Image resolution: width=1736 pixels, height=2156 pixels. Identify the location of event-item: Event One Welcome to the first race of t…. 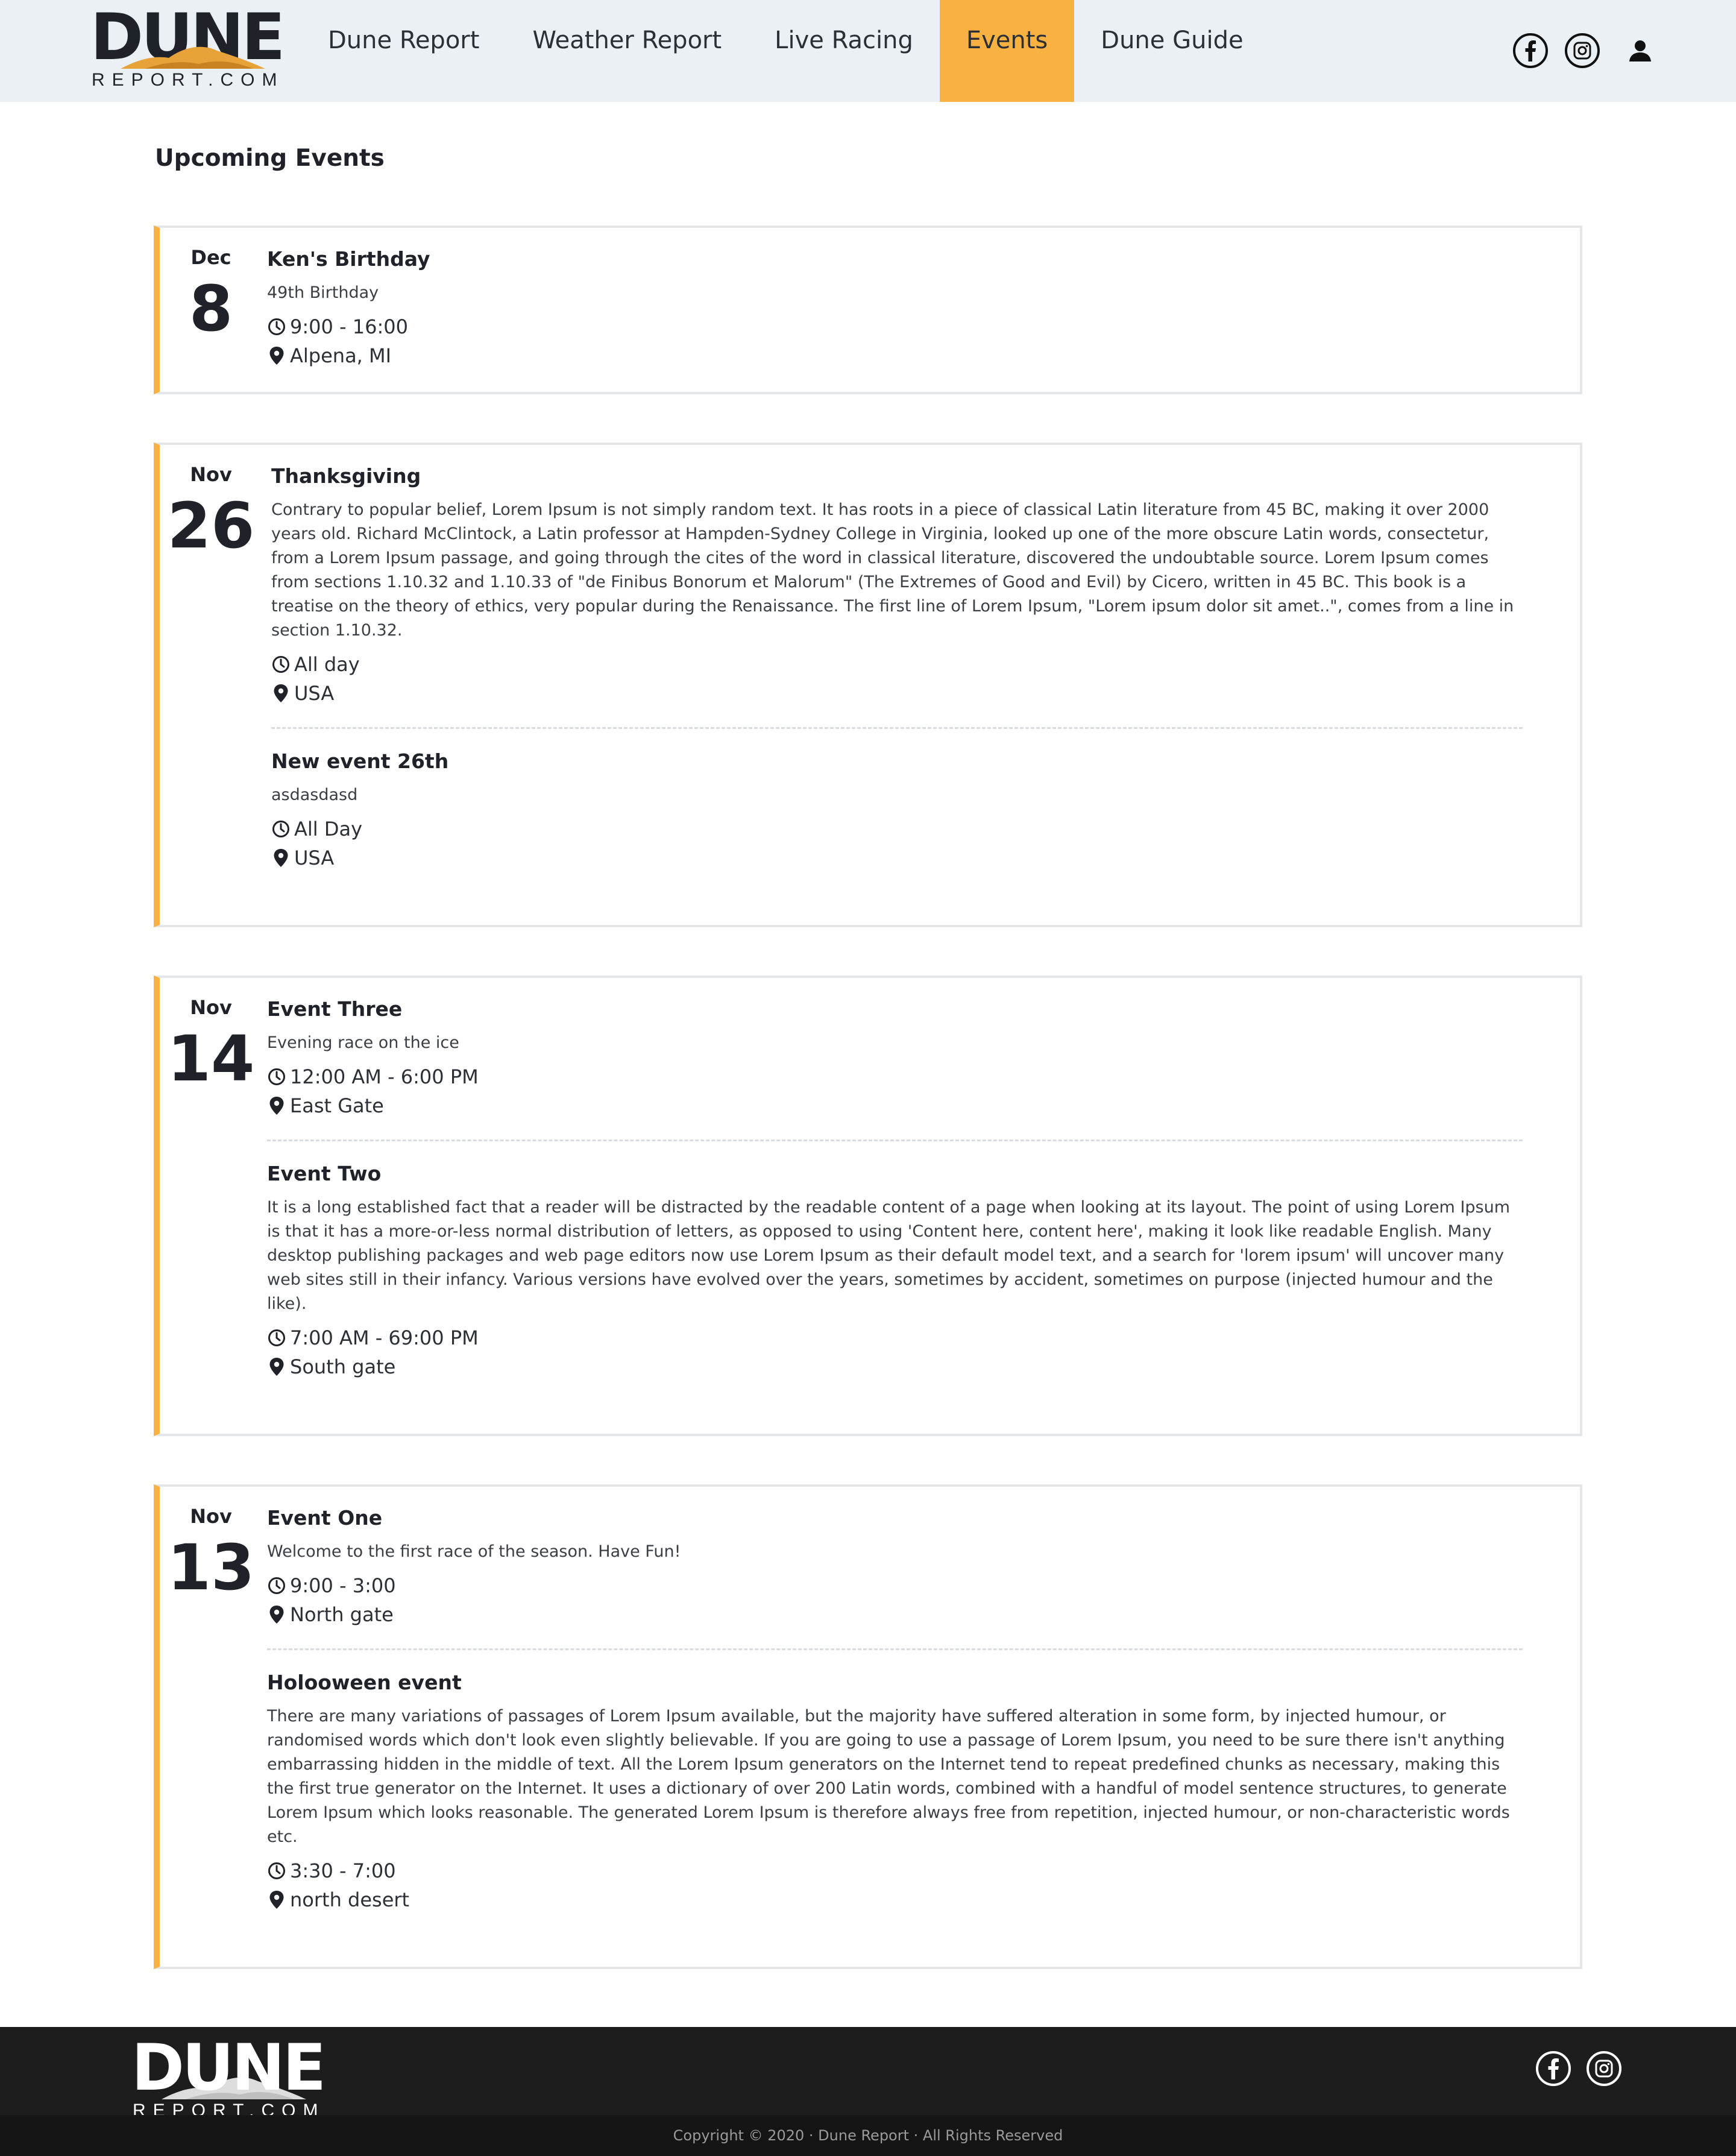
(895, 1576).